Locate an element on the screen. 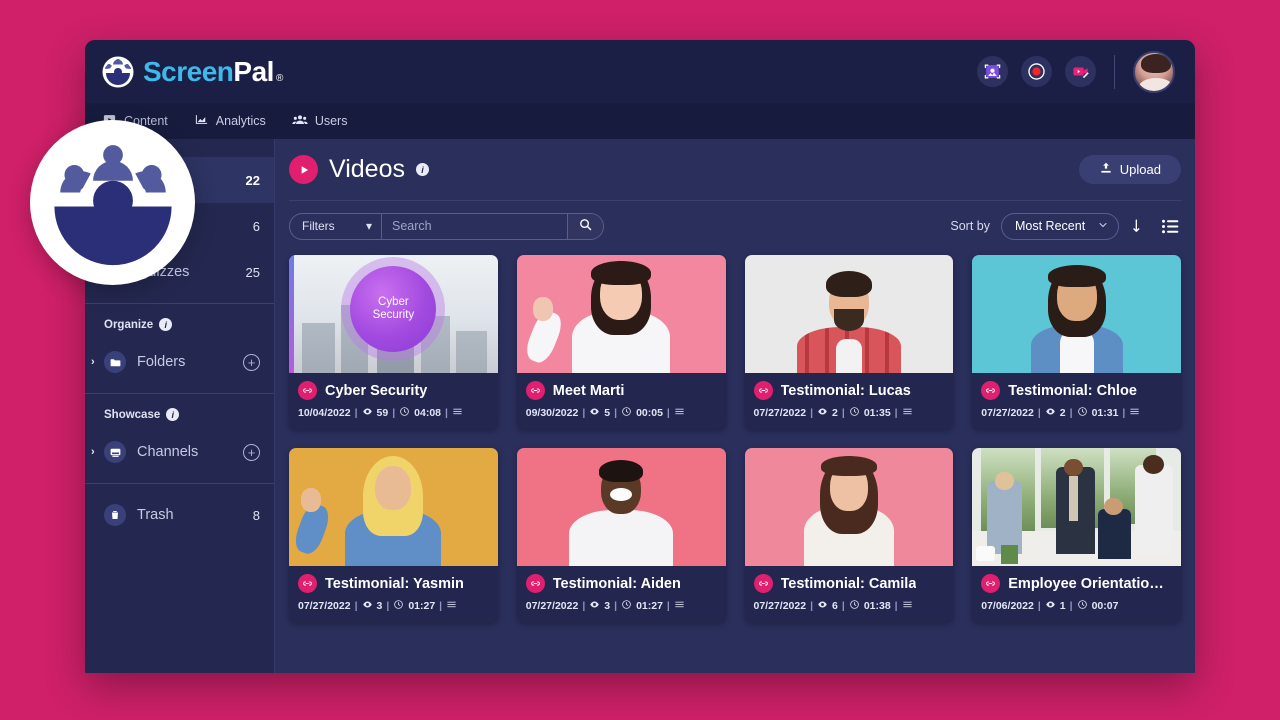 The width and height of the screenshot is (1280, 720). video-stats: 10/04/2022 | 59 | 04:08 | is located at coordinates (393, 413).